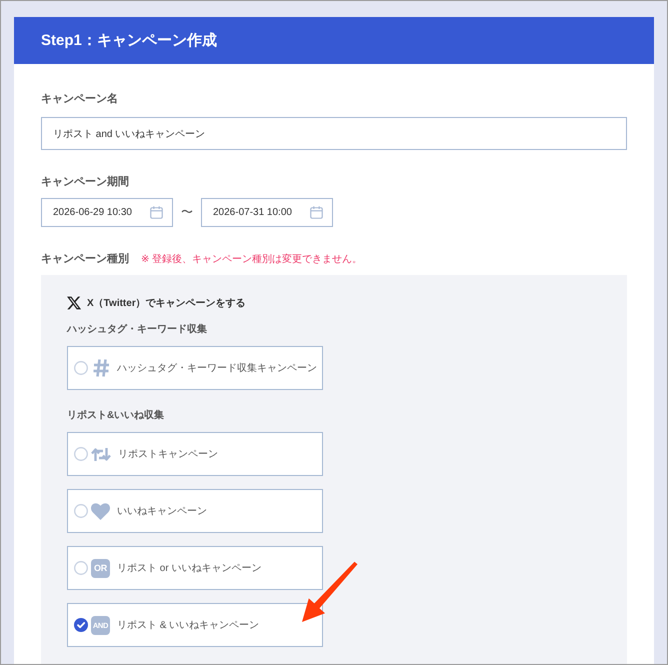 This screenshot has height=665, width=668. I want to click on date-field: 2026-06-29 10:30, so click(107, 212).